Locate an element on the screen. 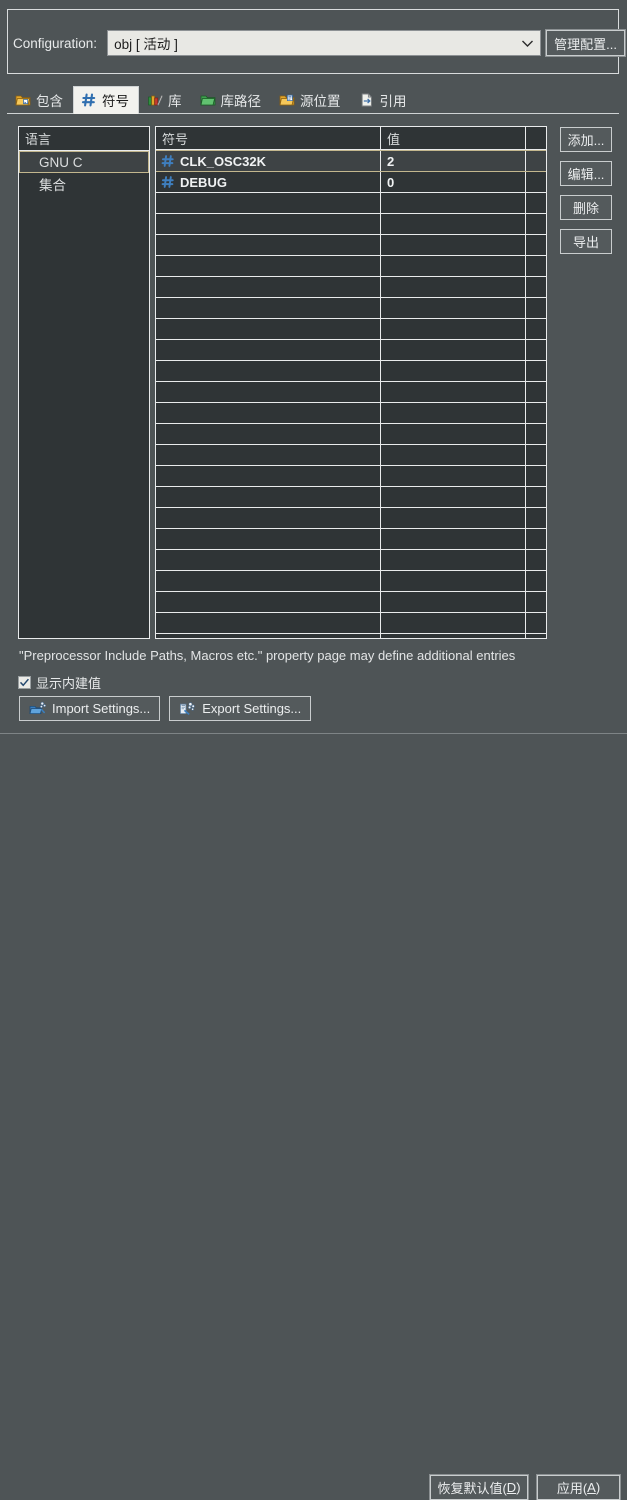  column-header-symbol: 符号 is located at coordinates (268, 138).